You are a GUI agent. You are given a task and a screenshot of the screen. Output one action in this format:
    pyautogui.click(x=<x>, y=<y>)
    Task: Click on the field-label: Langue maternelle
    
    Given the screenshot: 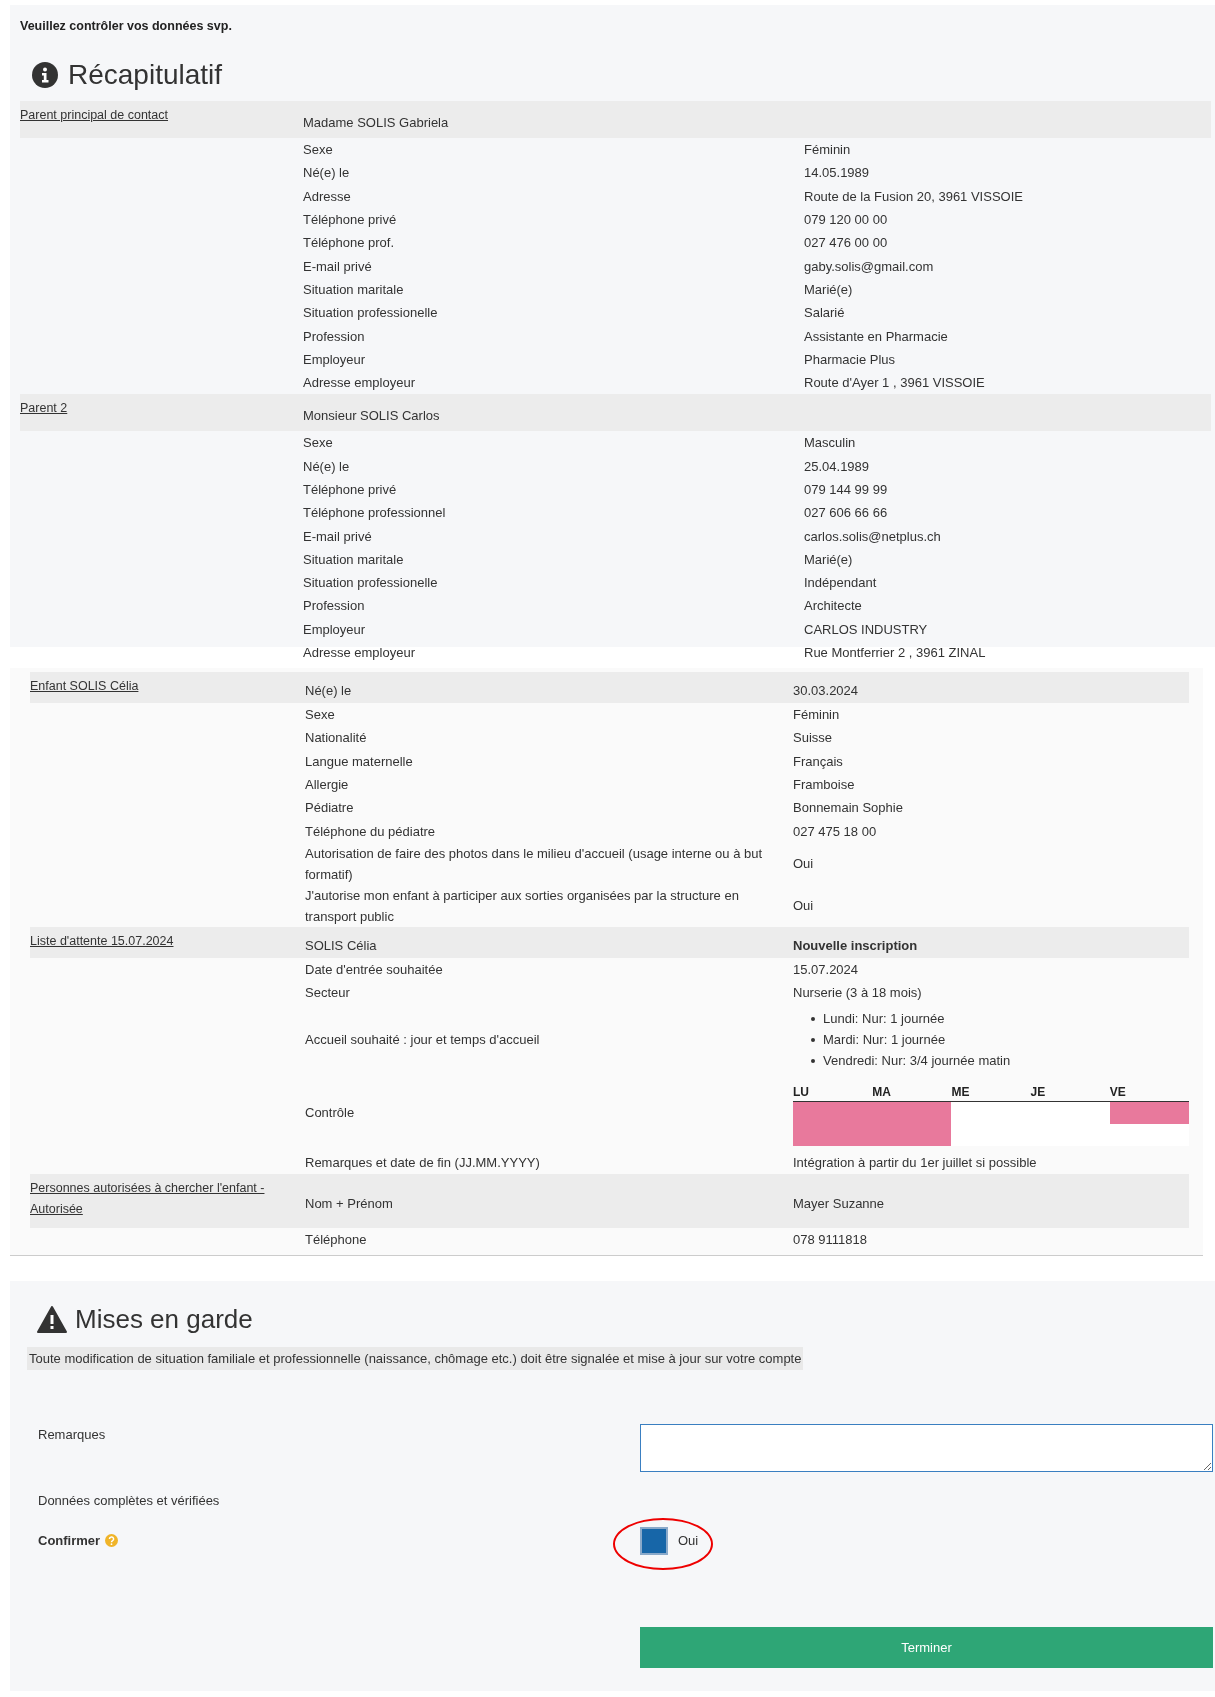 What is the action you would take?
    pyautogui.click(x=359, y=761)
    